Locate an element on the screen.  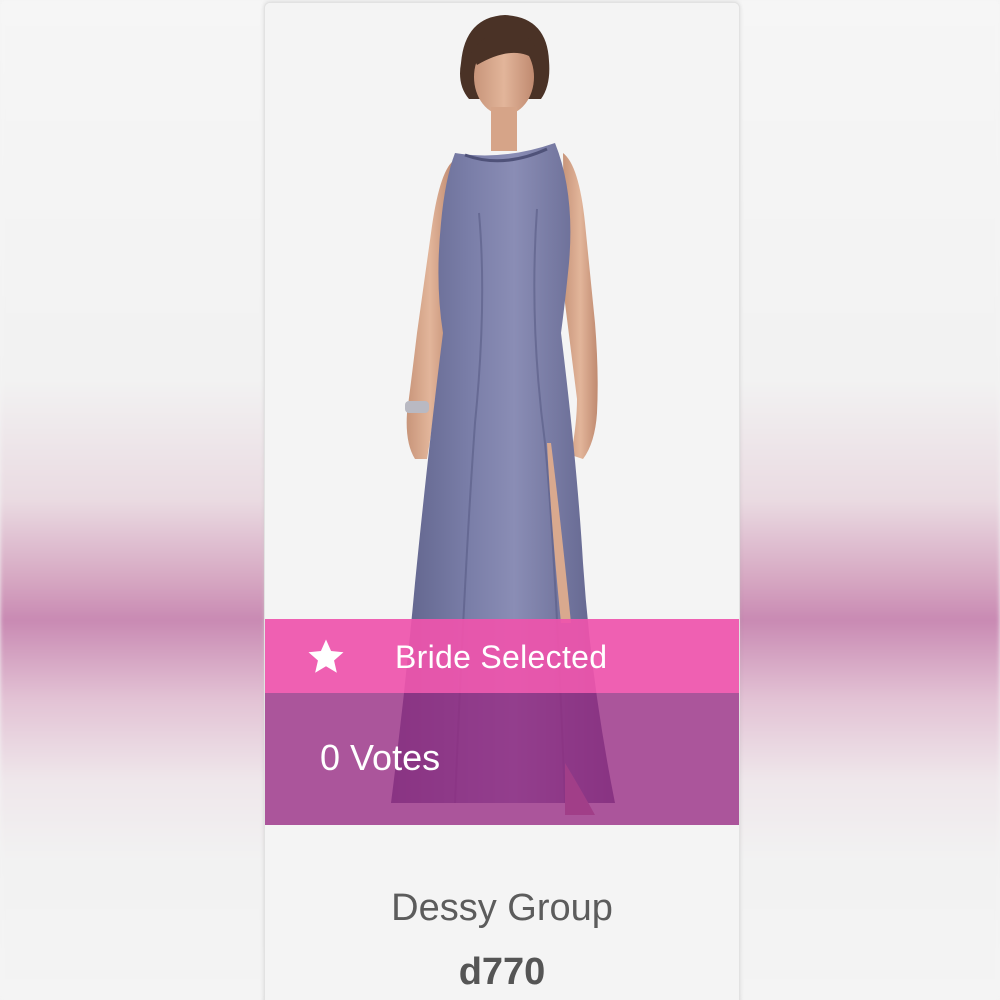
product-sku: d770 is located at coordinates (502, 972).